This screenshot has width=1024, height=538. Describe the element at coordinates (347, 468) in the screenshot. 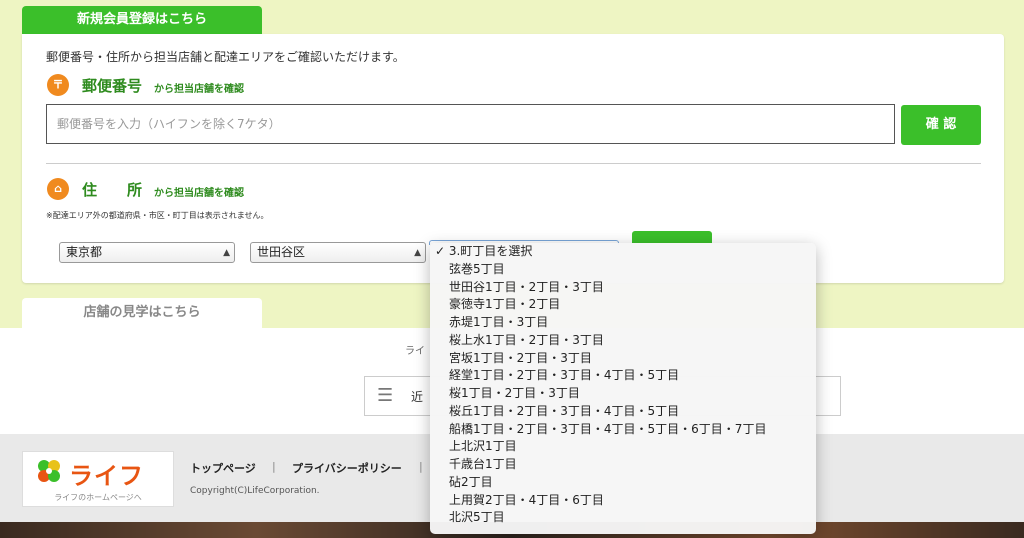

I see `footer-link-privacy: プライバシーポリシー` at that location.